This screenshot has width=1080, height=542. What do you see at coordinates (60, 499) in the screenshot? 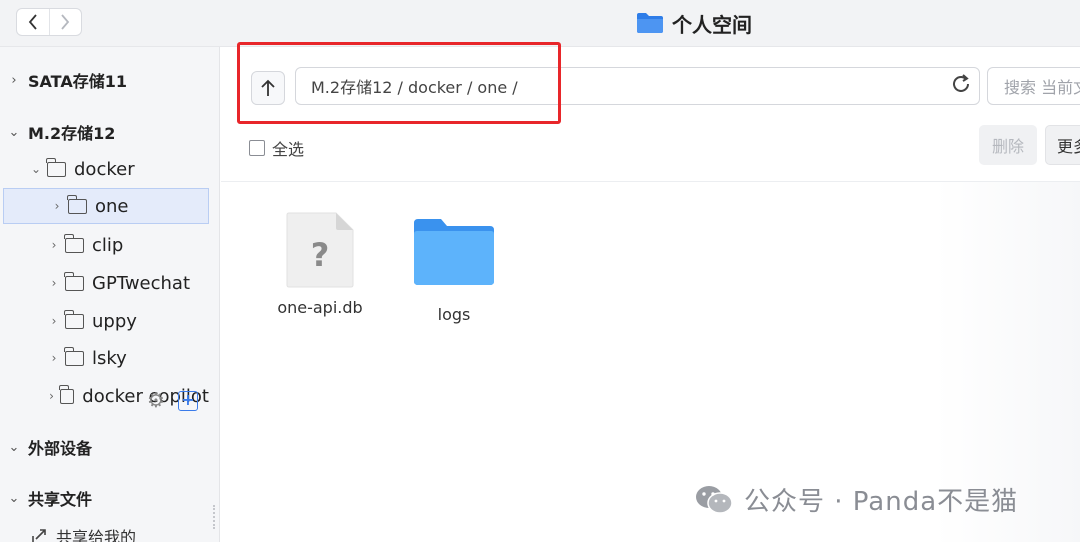
I see `sidebar-section-label: 共享文件` at bounding box center [60, 499].